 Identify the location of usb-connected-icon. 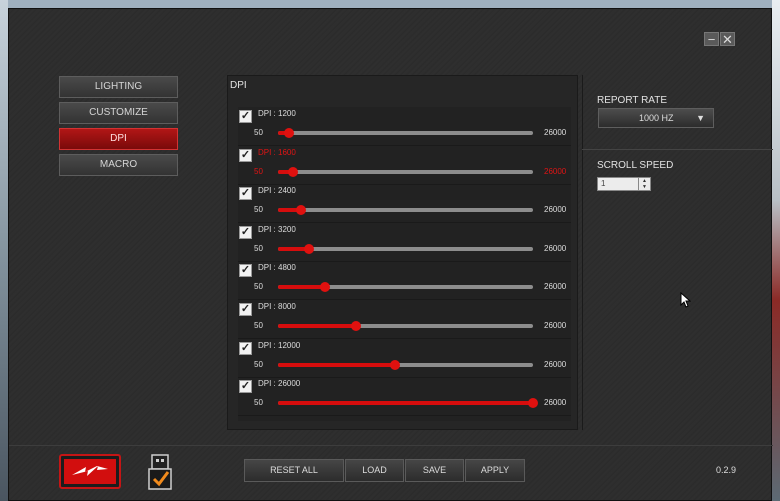
(161, 473).